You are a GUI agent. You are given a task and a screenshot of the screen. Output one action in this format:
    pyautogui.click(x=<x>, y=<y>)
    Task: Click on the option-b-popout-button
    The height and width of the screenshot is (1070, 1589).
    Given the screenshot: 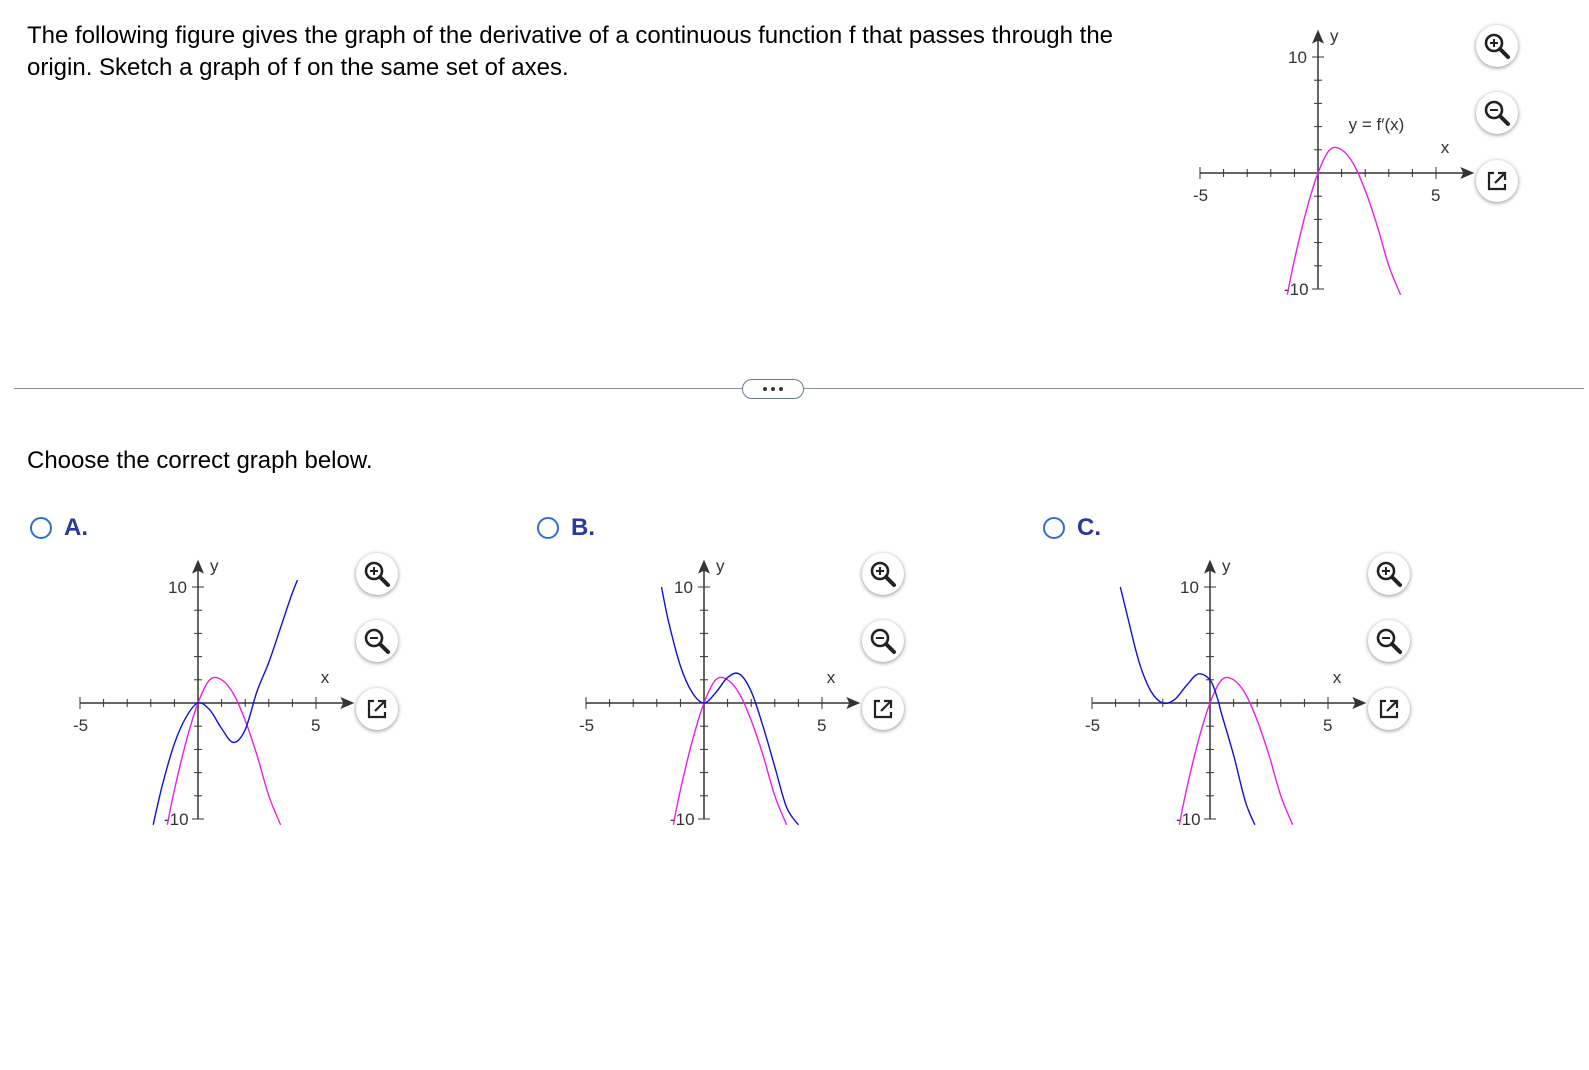 What is the action you would take?
    pyautogui.click(x=883, y=709)
    